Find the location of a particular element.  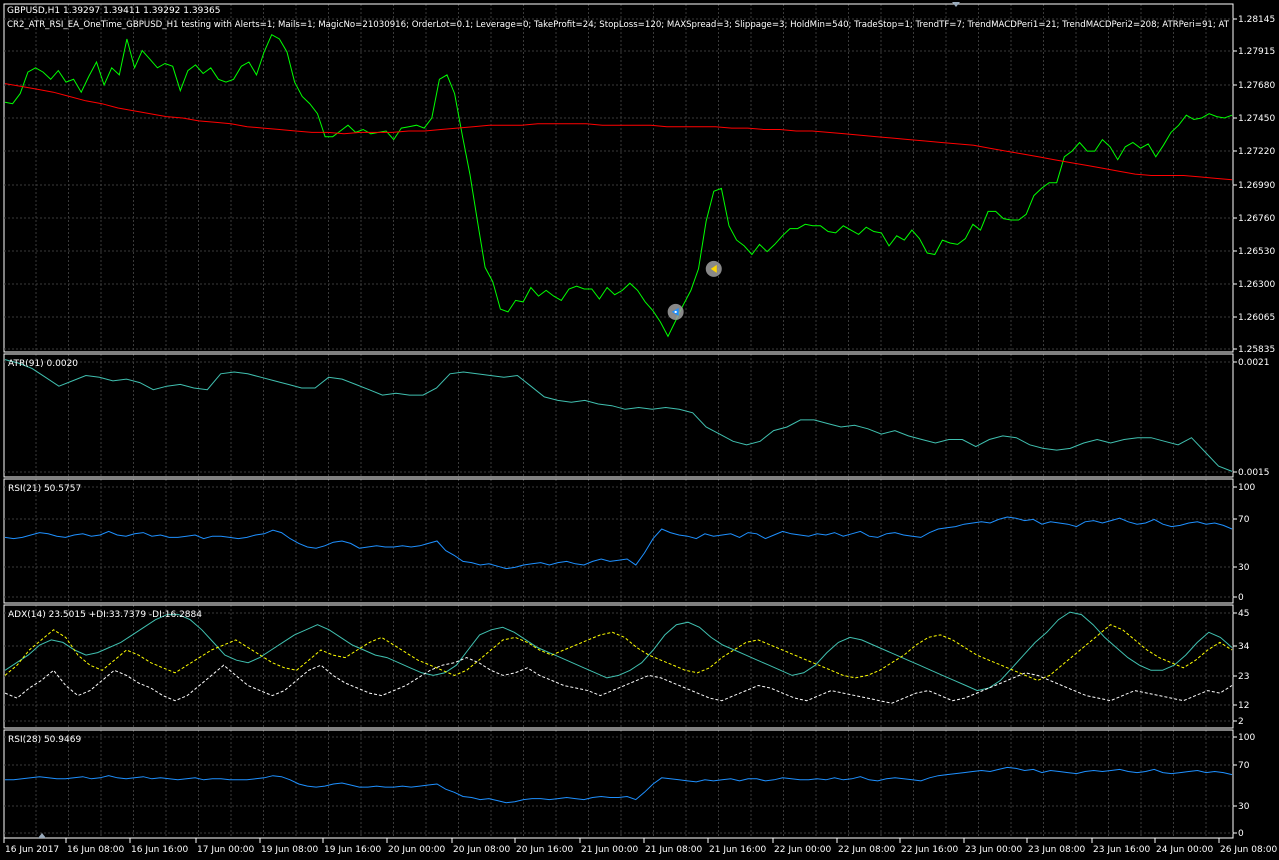

time-tick-label: 21 Jun 08:00 is located at coordinates (673, 850).